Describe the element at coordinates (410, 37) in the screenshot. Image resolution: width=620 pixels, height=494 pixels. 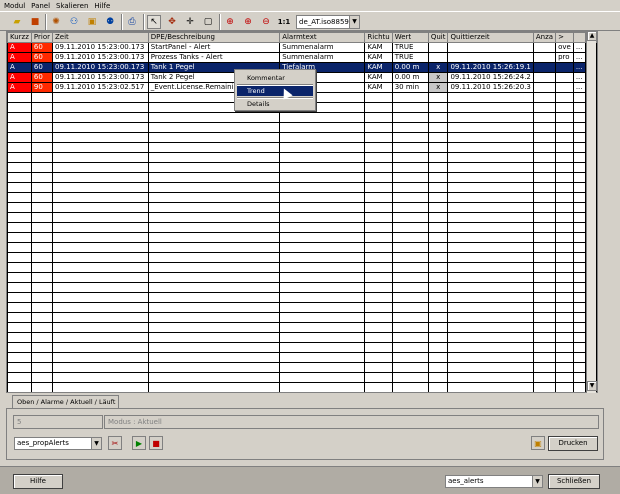
I see `col-header: Wert` at that location.